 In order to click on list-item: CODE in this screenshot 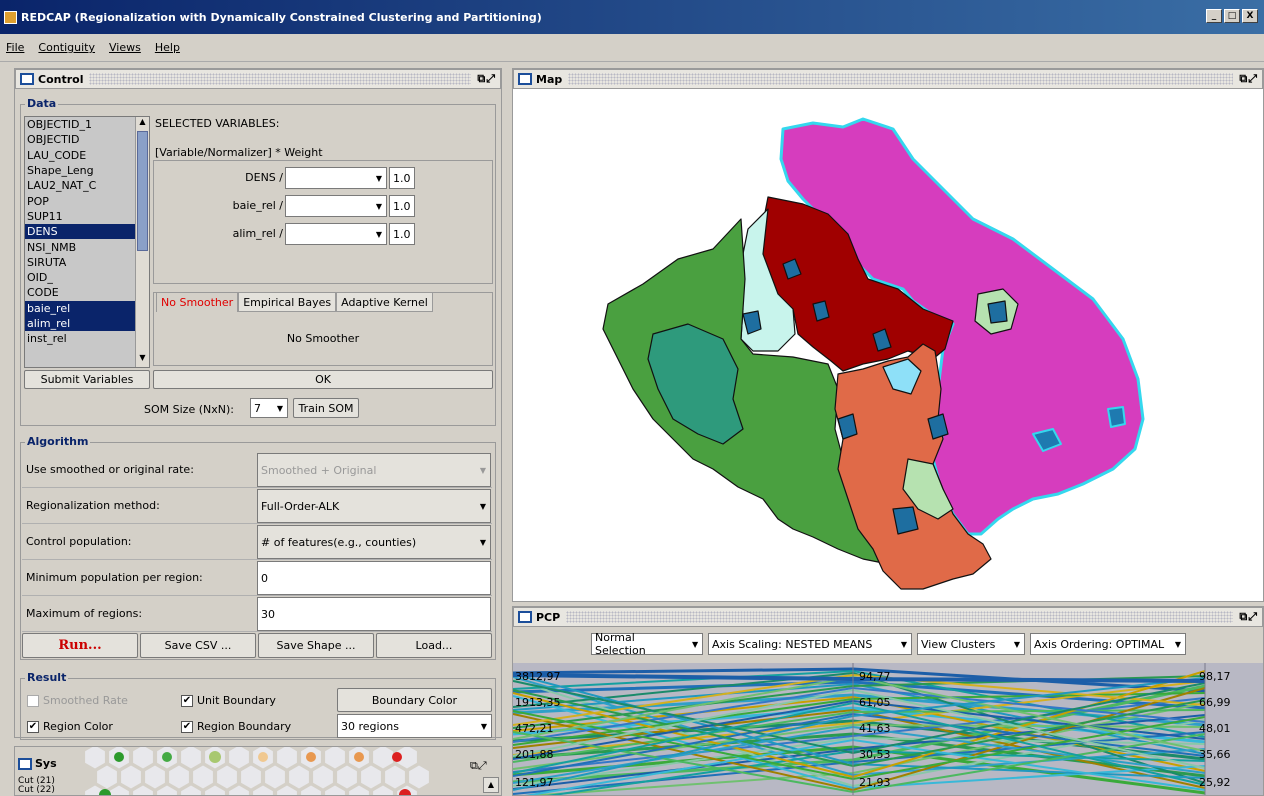, I will do `click(81, 292)`.